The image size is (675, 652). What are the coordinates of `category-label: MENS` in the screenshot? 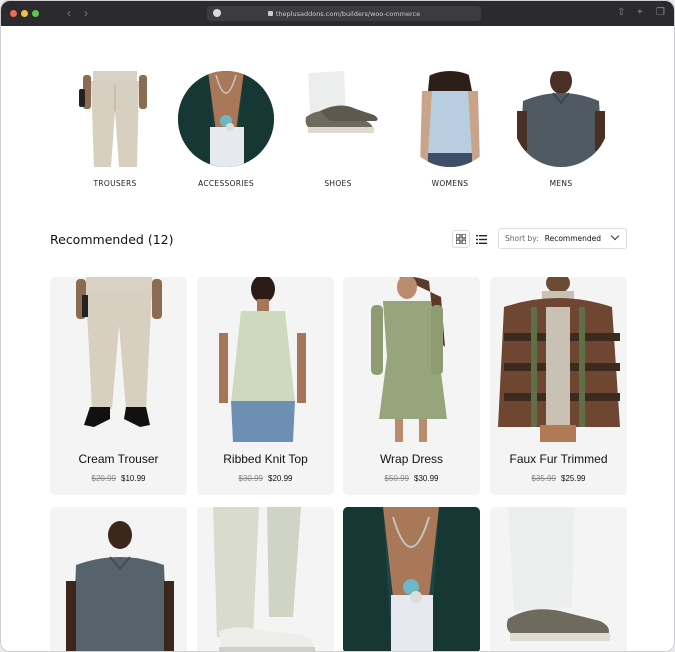 It's located at (561, 183).